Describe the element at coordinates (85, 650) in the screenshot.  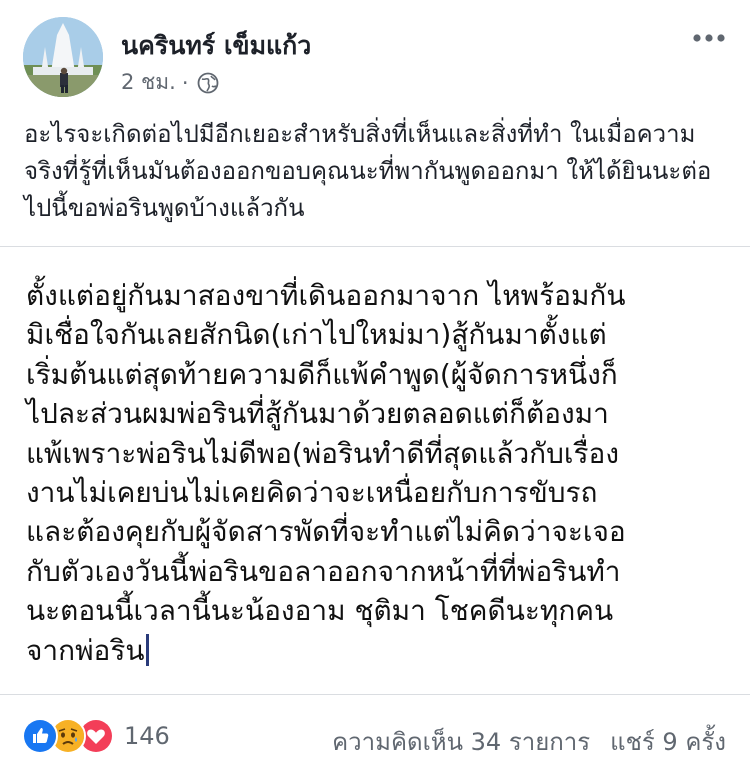
I see `image-text-line: จากพ่อริน` at that location.